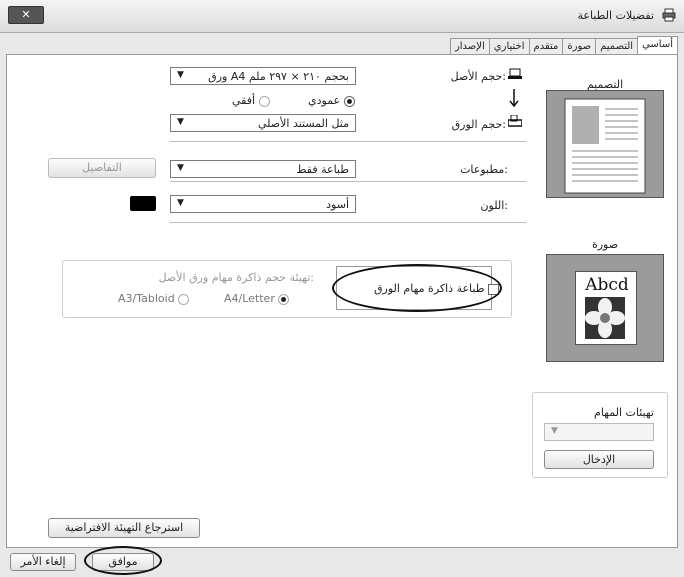  Describe the element at coordinates (322, 169) in the screenshot. I see `output-value: طباعة فقط` at that location.